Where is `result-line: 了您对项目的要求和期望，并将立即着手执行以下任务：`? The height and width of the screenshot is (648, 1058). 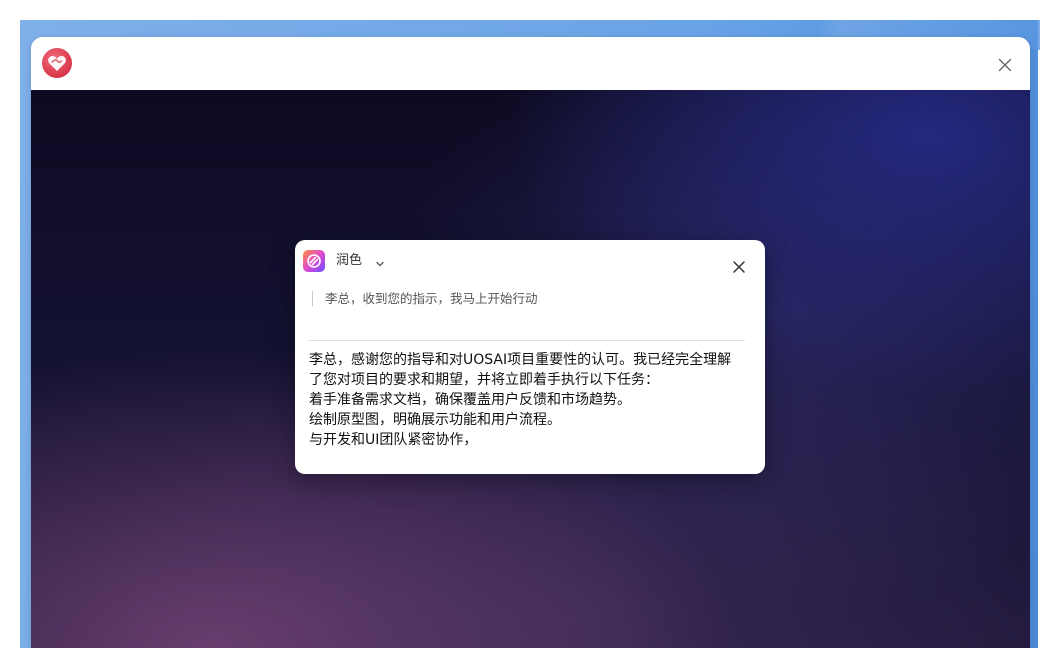
result-line: 了您对项目的要求和期望，并将立即着手执行以下任务： is located at coordinates (484, 380).